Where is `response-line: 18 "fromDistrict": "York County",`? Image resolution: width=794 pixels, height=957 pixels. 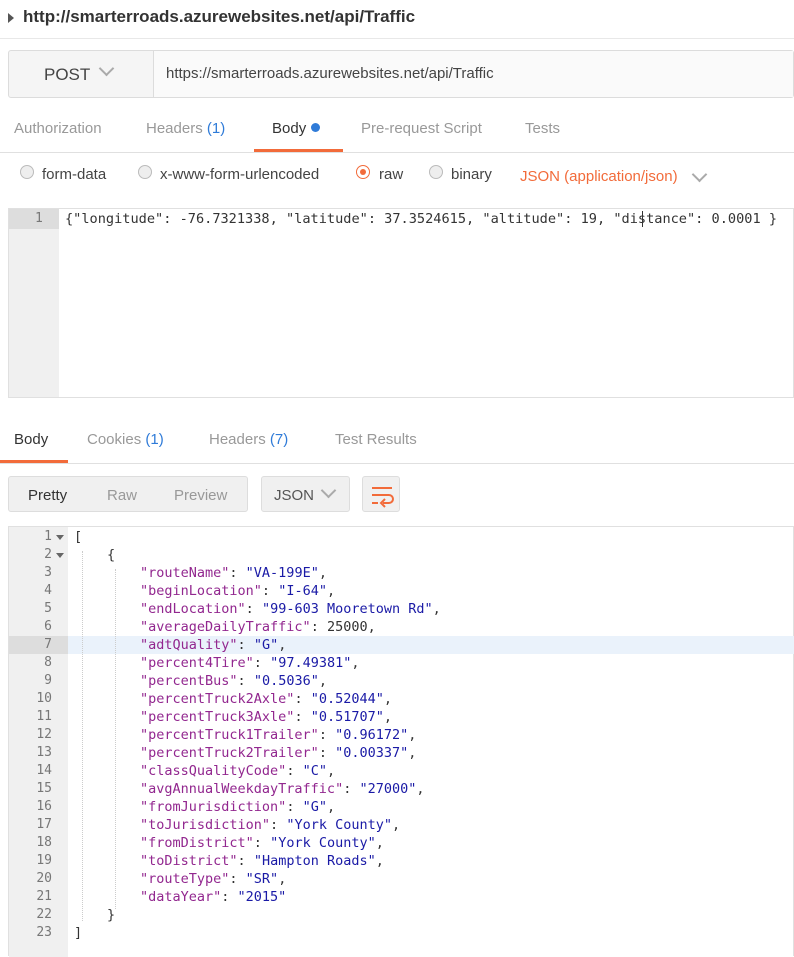
response-line: 18 "fromDistrict": "York County", is located at coordinates (401, 843).